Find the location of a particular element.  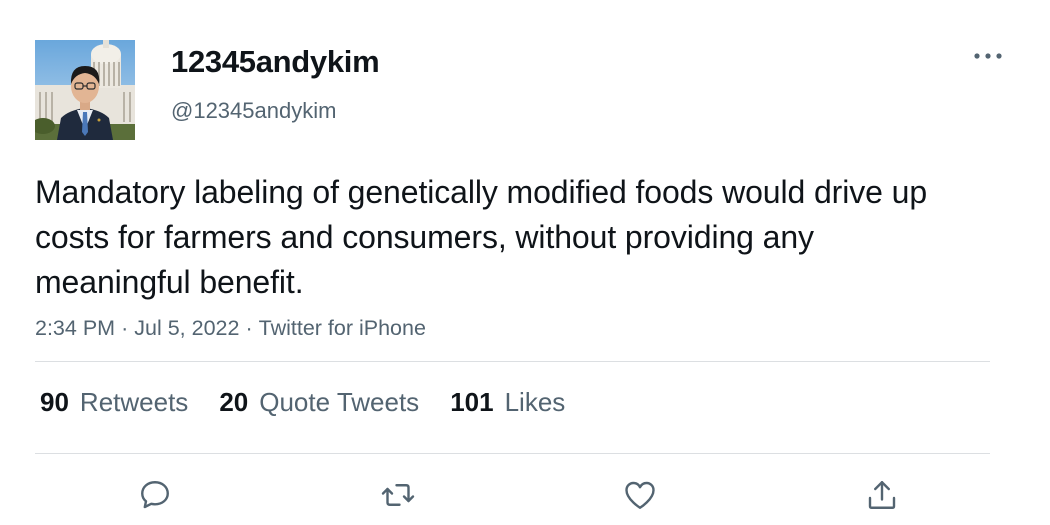

retweet-button is located at coordinates (398, 495).